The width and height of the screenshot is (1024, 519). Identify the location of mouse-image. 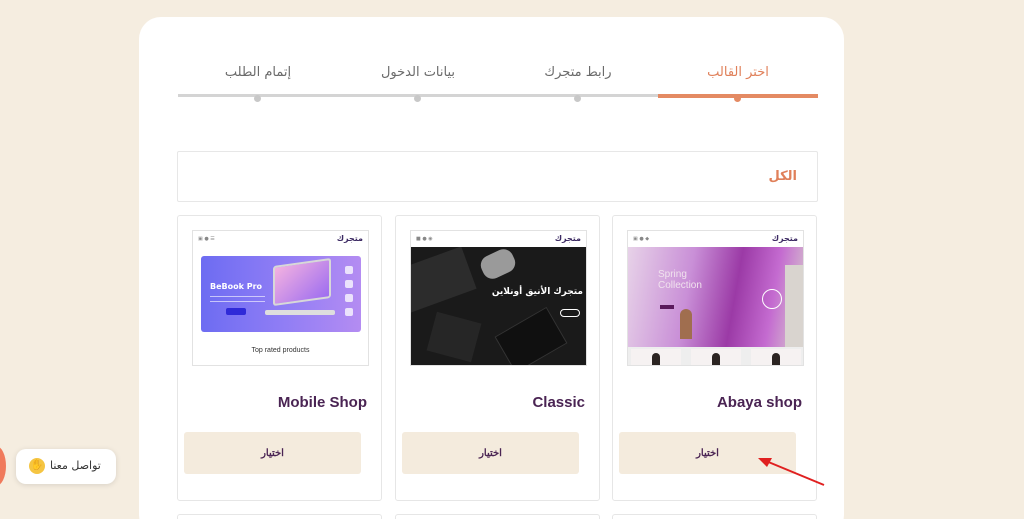
(498, 265).